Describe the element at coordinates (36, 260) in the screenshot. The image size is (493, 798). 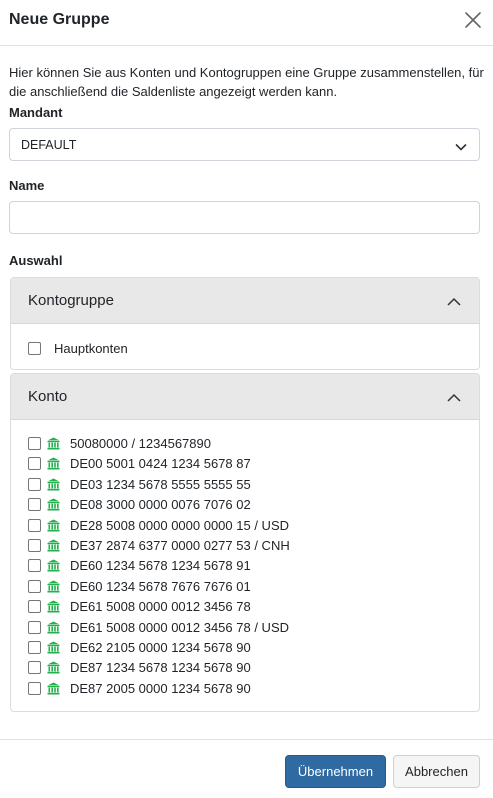
I see `auswahl-label: Auswahl` at that location.